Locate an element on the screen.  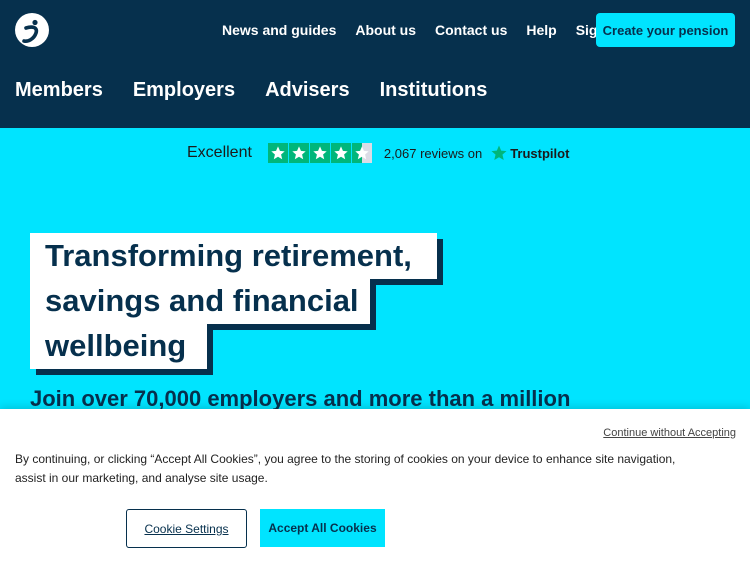
nav-link-members: Members is located at coordinates (59, 90).